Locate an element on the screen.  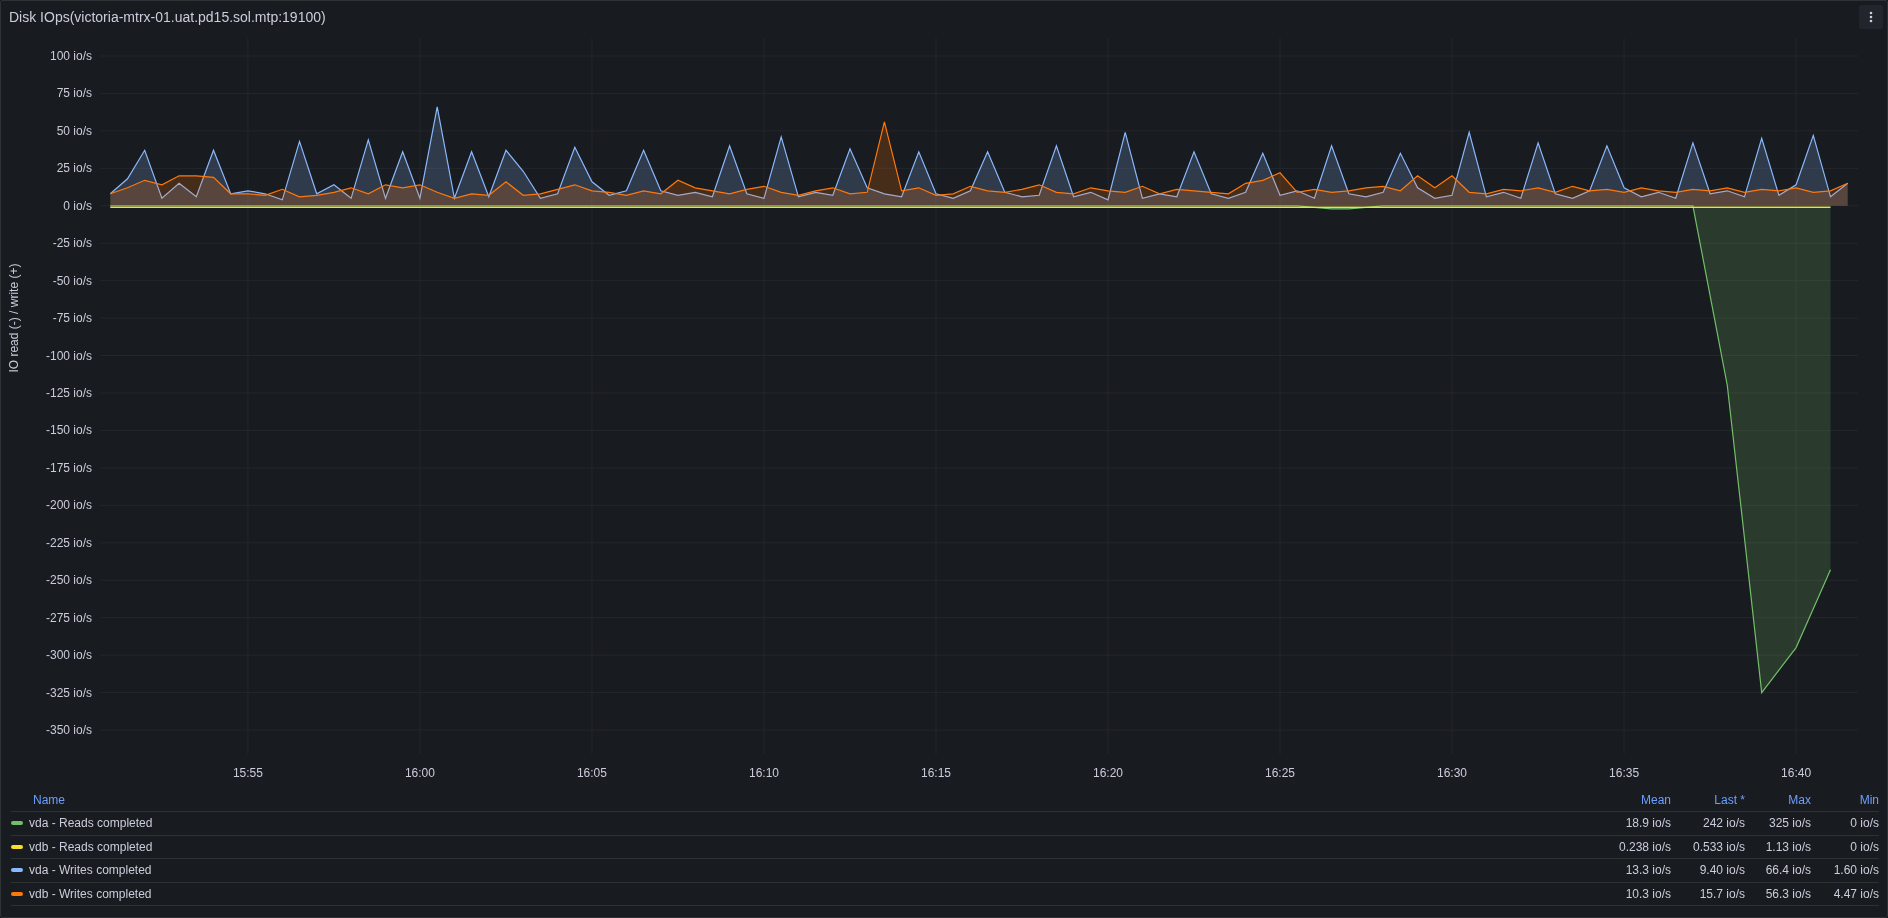
axis-tick-label: -325 io/s is located at coordinates (68, 692).